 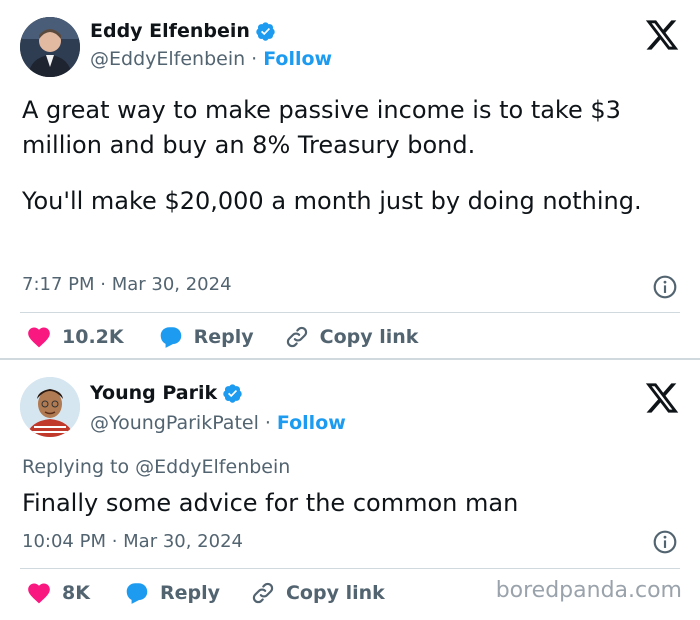 I want to click on handle-row: @YoungParikPatel · Follow, so click(x=218, y=423).